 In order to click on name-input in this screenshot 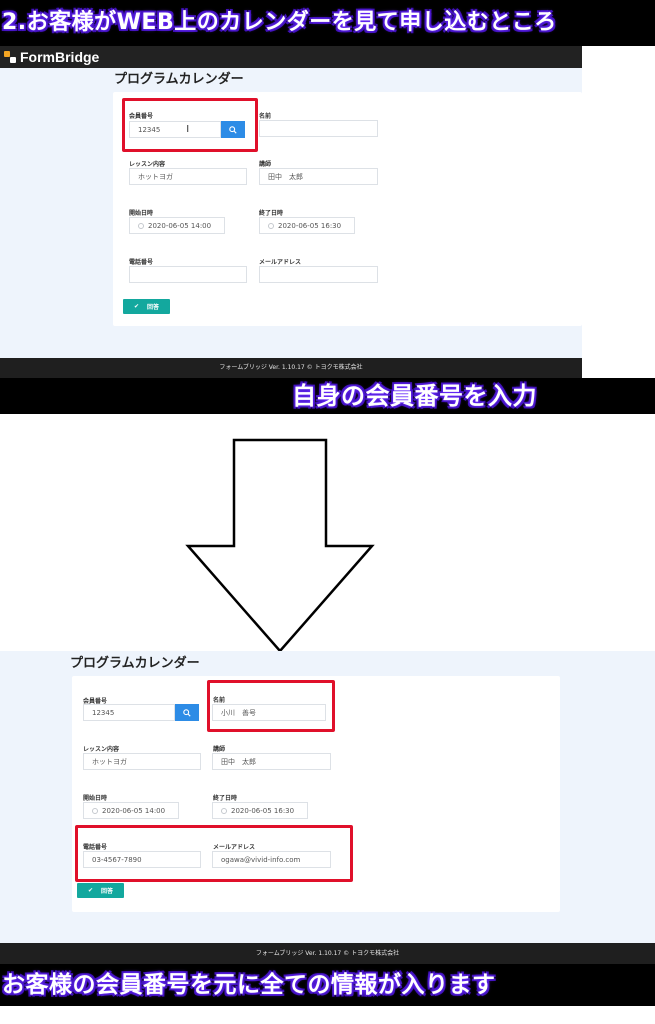, I will do `click(318, 128)`.